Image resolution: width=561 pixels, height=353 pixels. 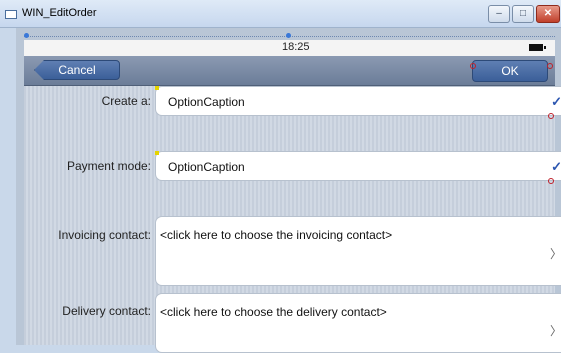 I want to click on battery-icon, so click(x=537, y=47).